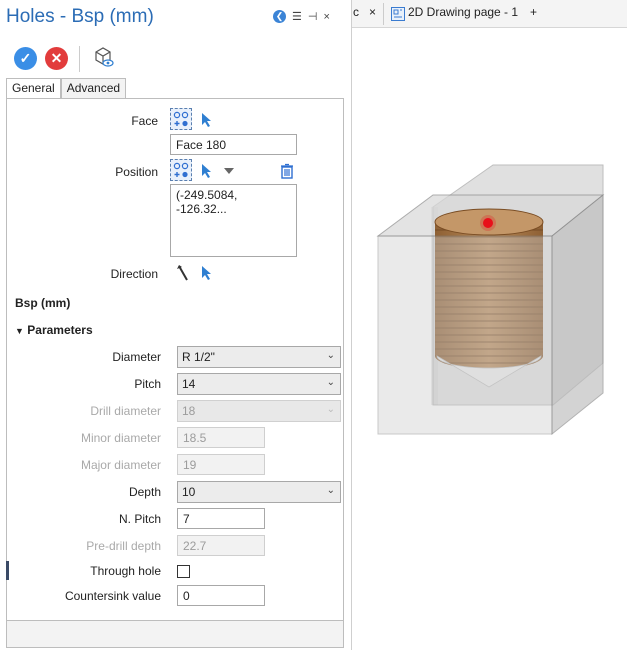 The image size is (627, 653). What do you see at coordinates (398, 15) in the screenshot?
I see `drawing-page-icon` at bounding box center [398, 15].